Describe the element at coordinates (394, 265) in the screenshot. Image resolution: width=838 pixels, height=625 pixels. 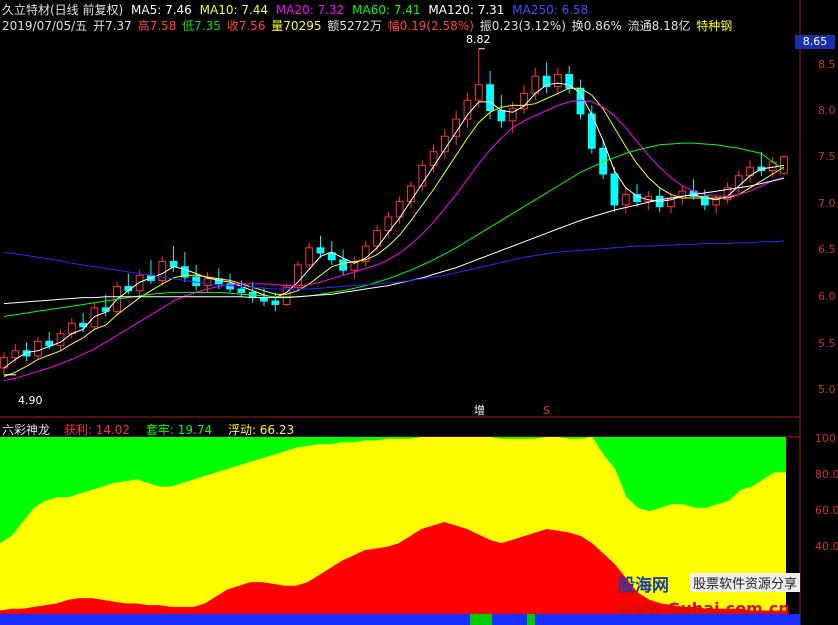
I see `ma250-line` at that location.